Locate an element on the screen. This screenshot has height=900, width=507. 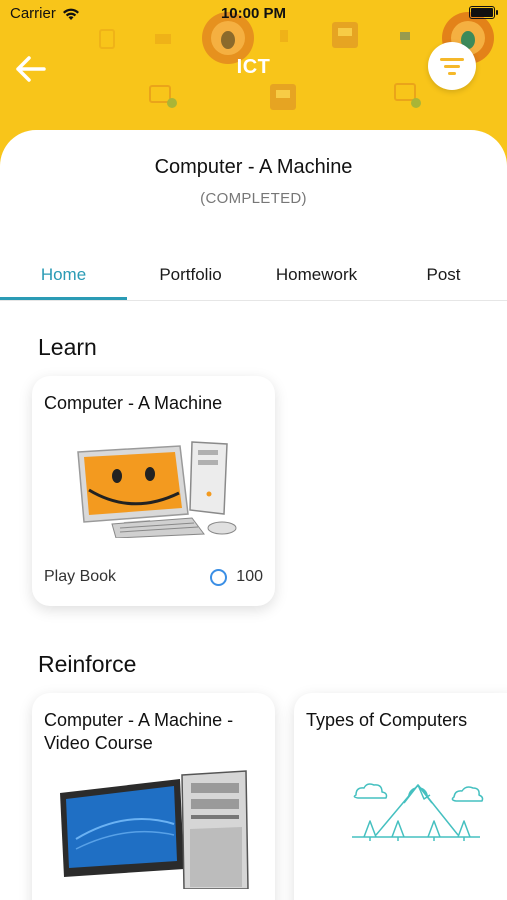
tab-homework: Homework is located at coordinates (316, 275).